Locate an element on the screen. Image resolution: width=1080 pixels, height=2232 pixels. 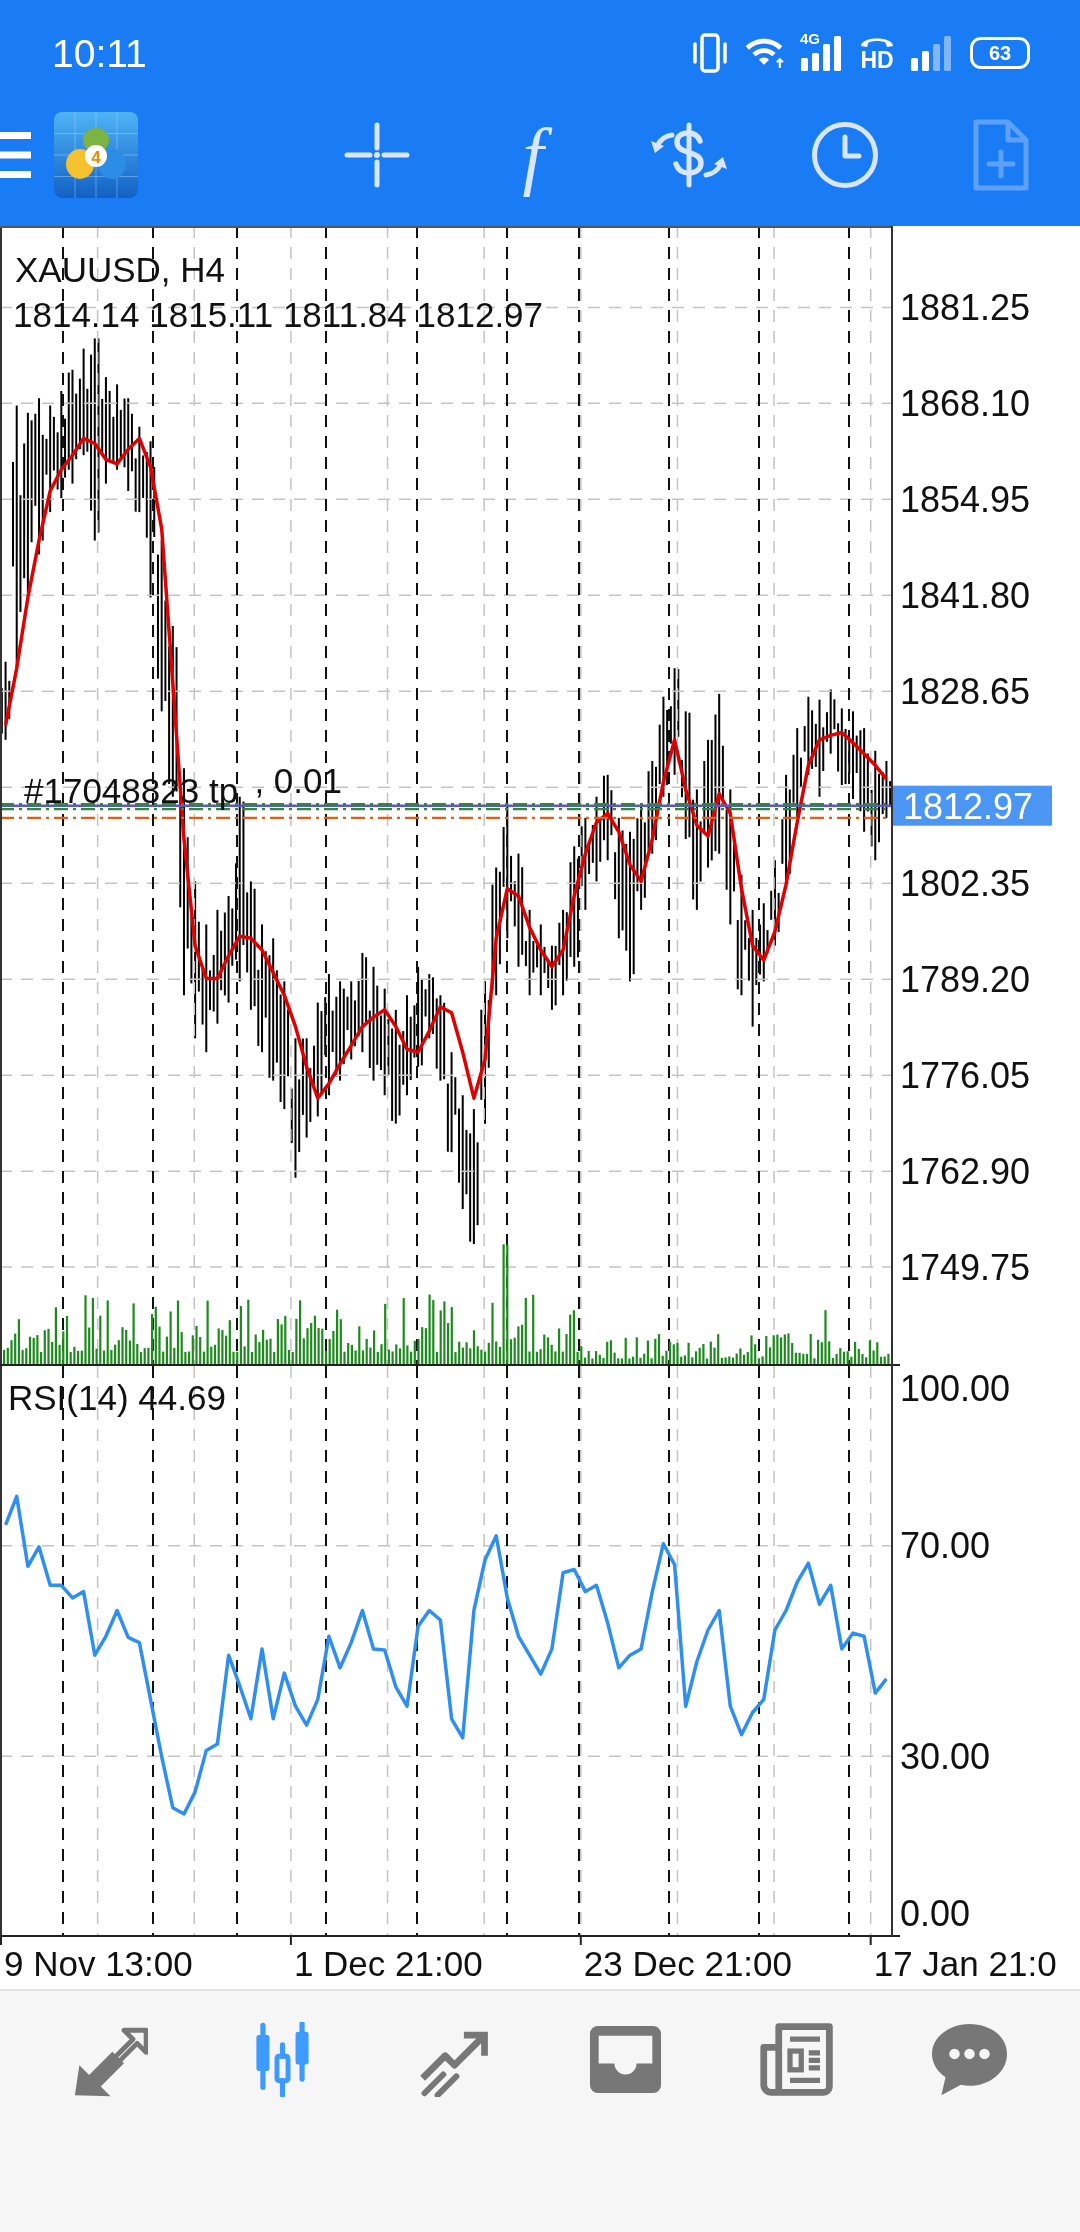
indicator-axis-label: 0.00 is located at coordinates (935, 1914).